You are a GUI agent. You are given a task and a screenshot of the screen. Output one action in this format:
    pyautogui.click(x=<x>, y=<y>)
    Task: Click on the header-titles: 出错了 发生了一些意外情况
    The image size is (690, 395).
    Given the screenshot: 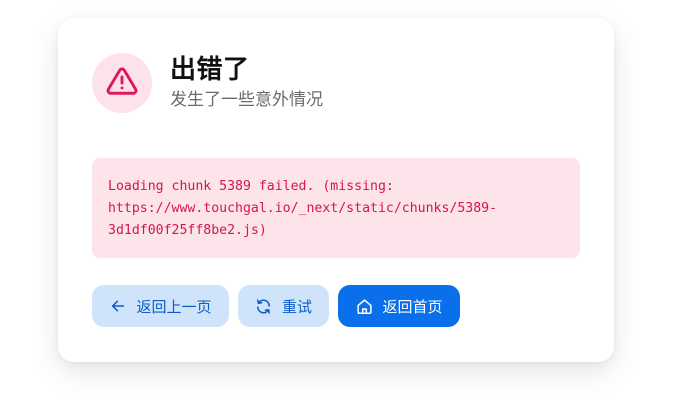 What is the action you would take?
    pyautogui.click(x=246, y=83)
    